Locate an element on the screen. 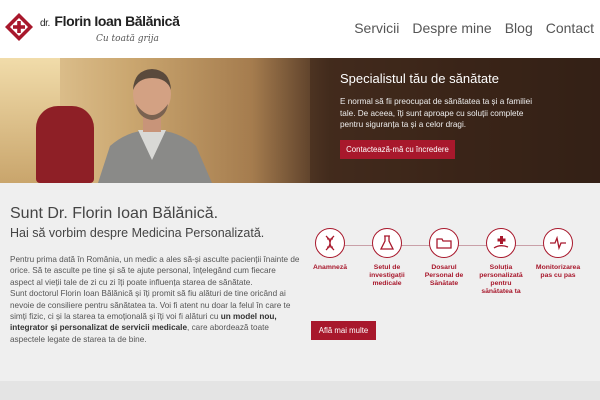 The width and height of the screenshot is (600, 400). brand-name: dr. Florin Ioan Bălănică is located at coordinates (110, 21).